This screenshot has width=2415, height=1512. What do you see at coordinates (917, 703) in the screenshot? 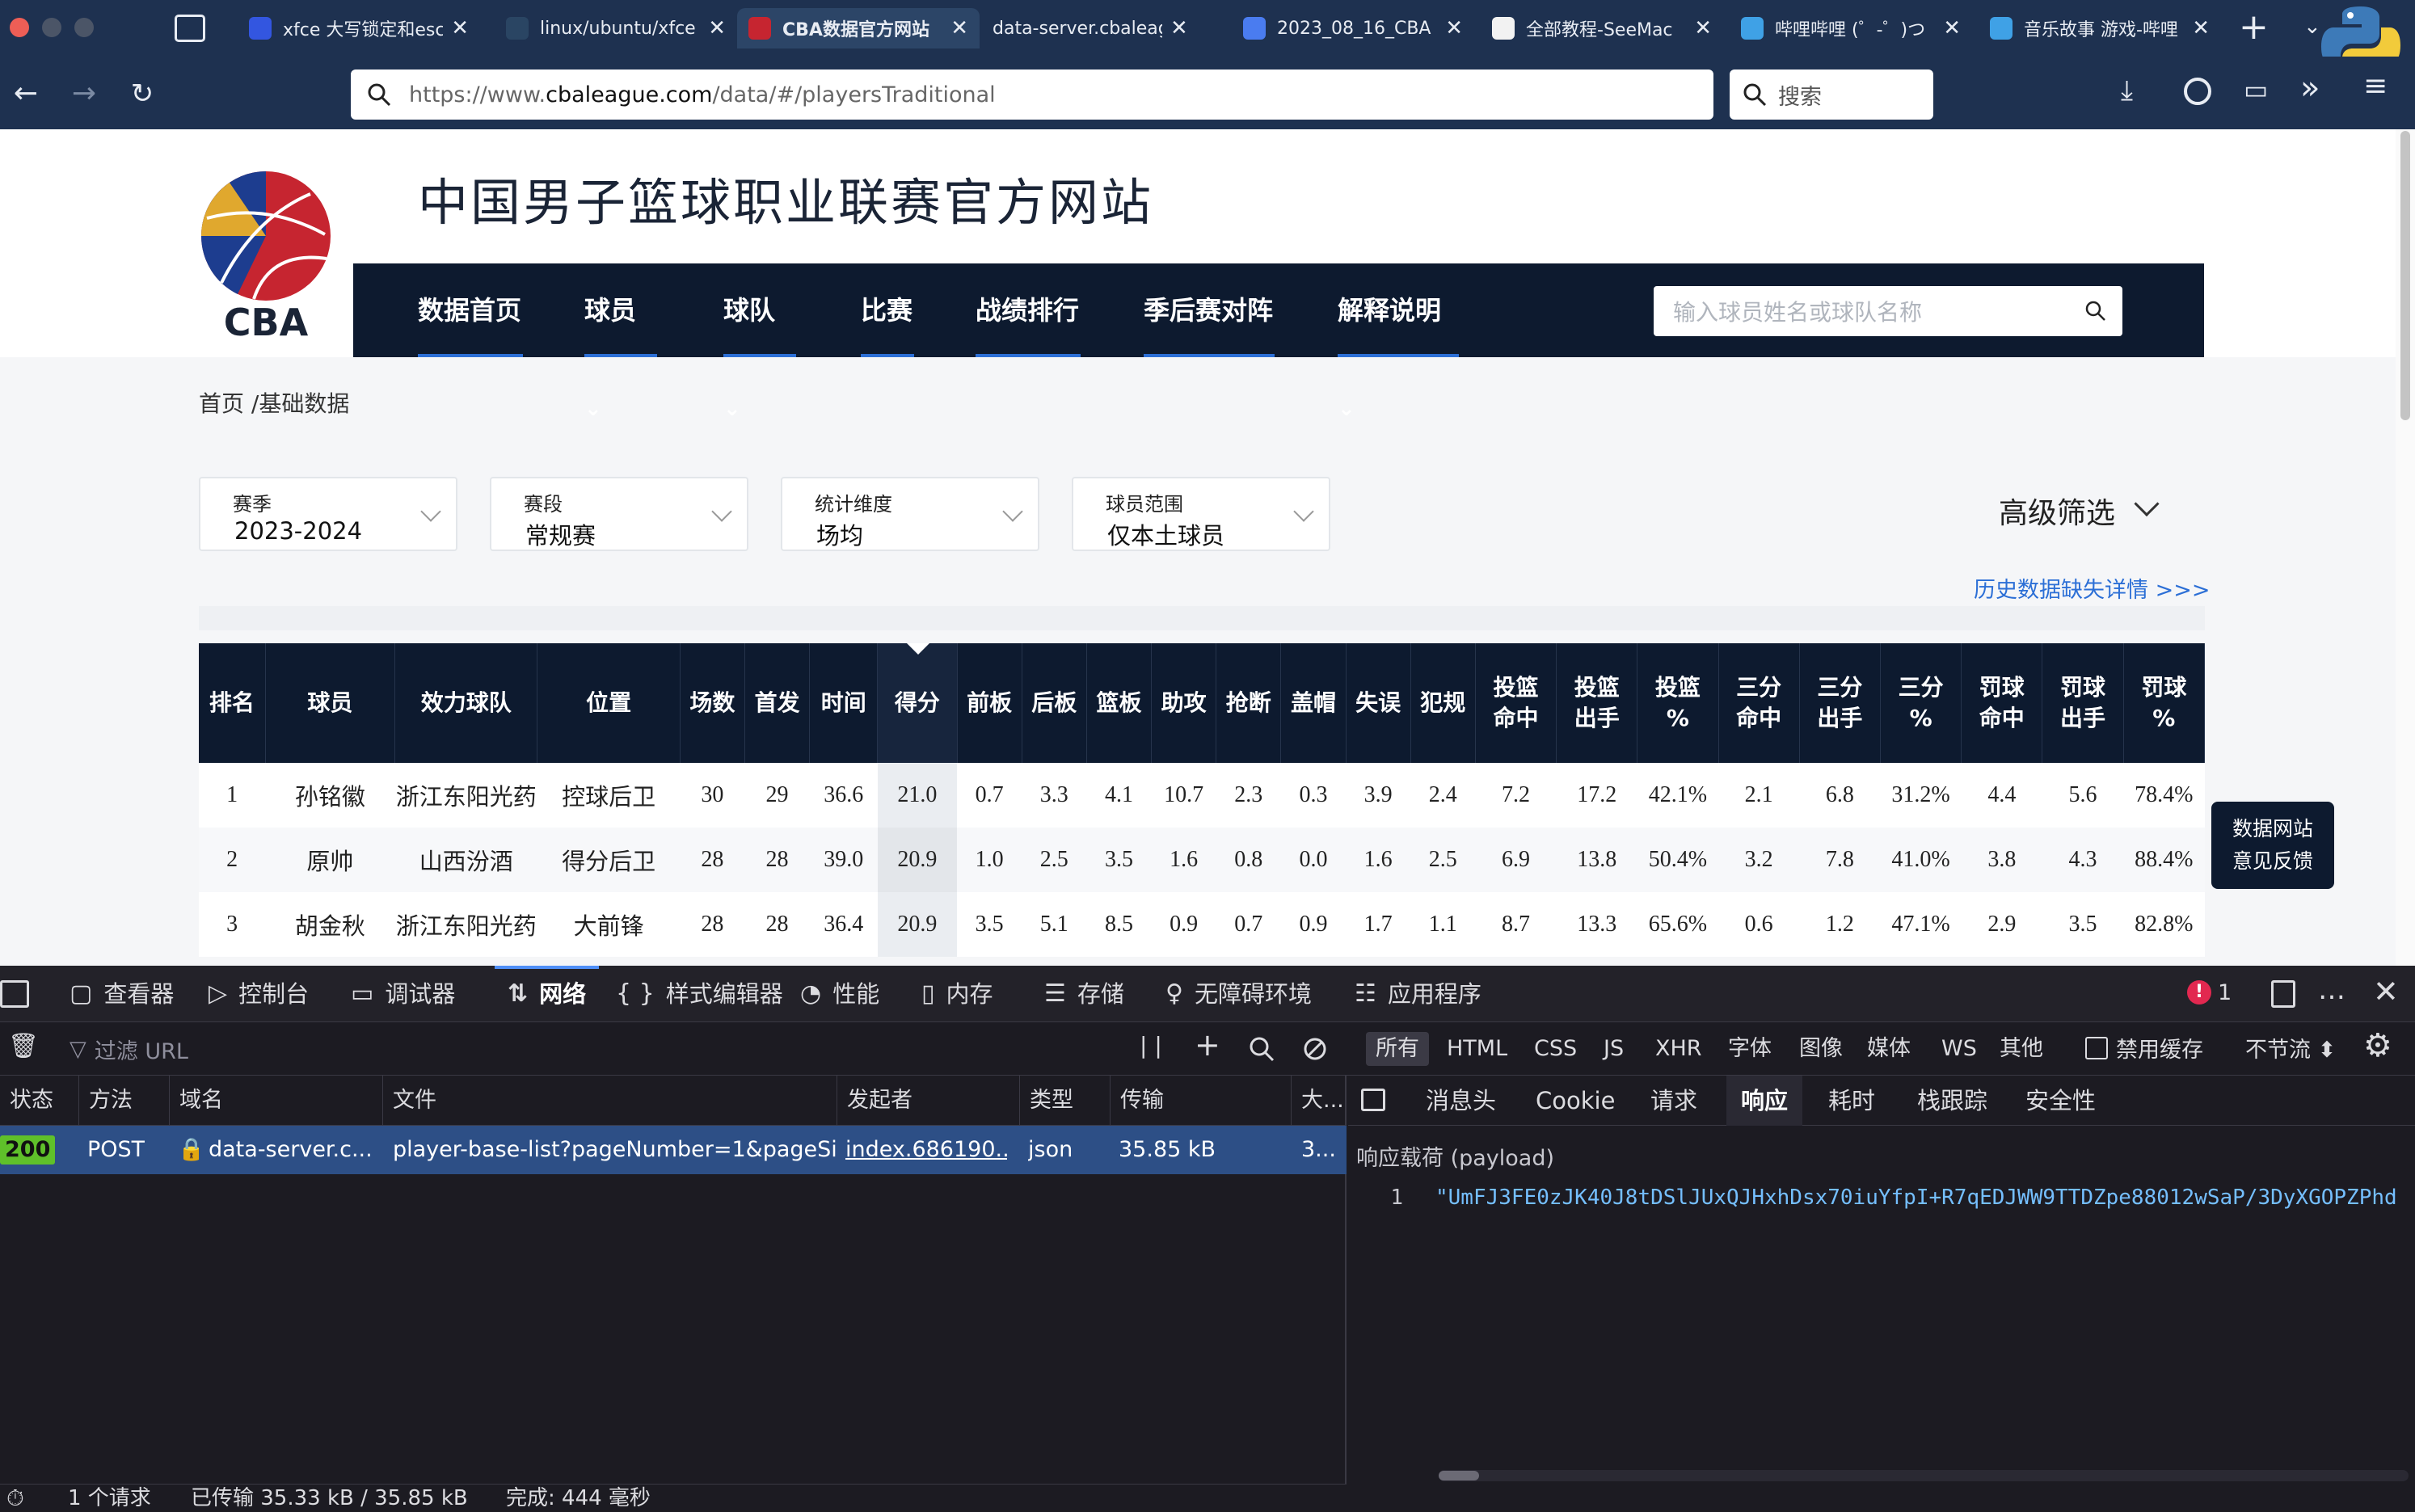
I see `column-header: 得分` at bounding box center [917, 703].